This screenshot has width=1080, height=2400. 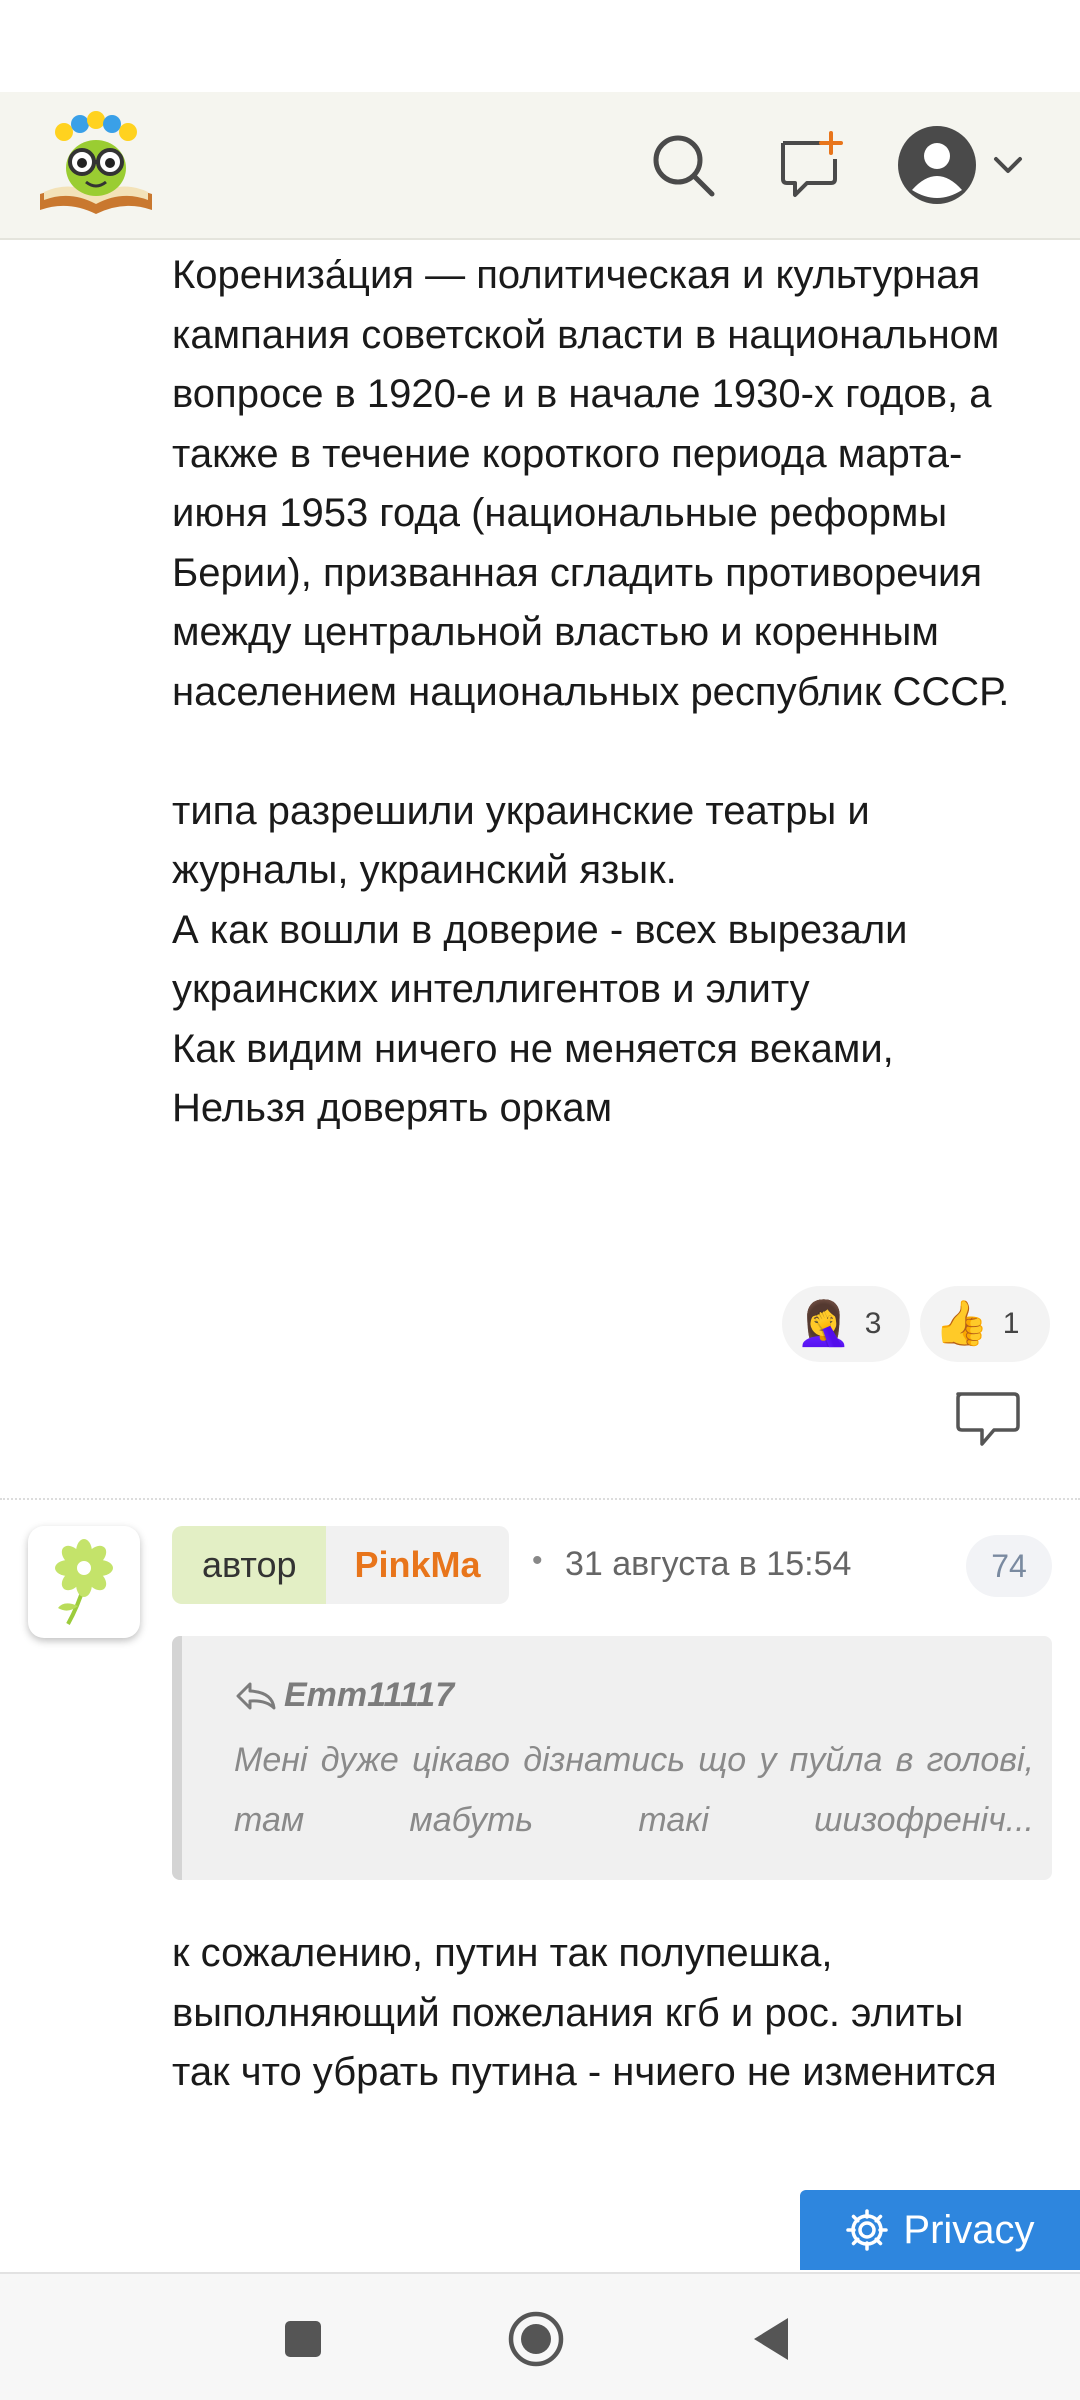 I want to click on app-header, so click(x=540, y=166).